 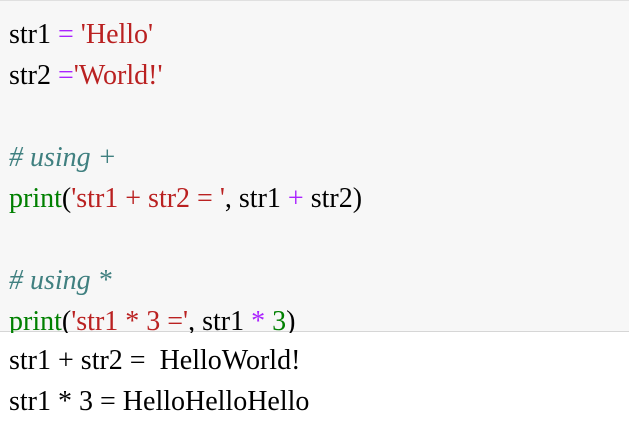 I want to click on code-token-default: (, so click(x=66, y=198).